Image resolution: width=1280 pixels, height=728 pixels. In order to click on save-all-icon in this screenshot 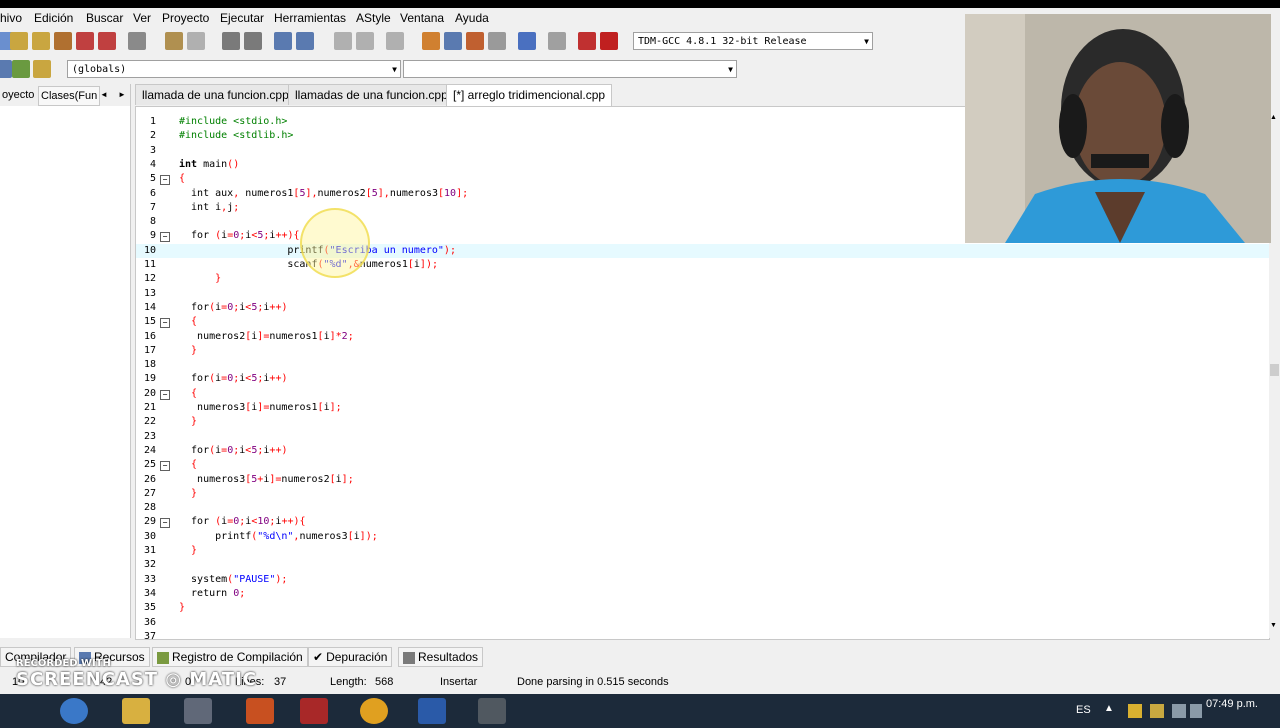, I will do `click(63, 41)`.